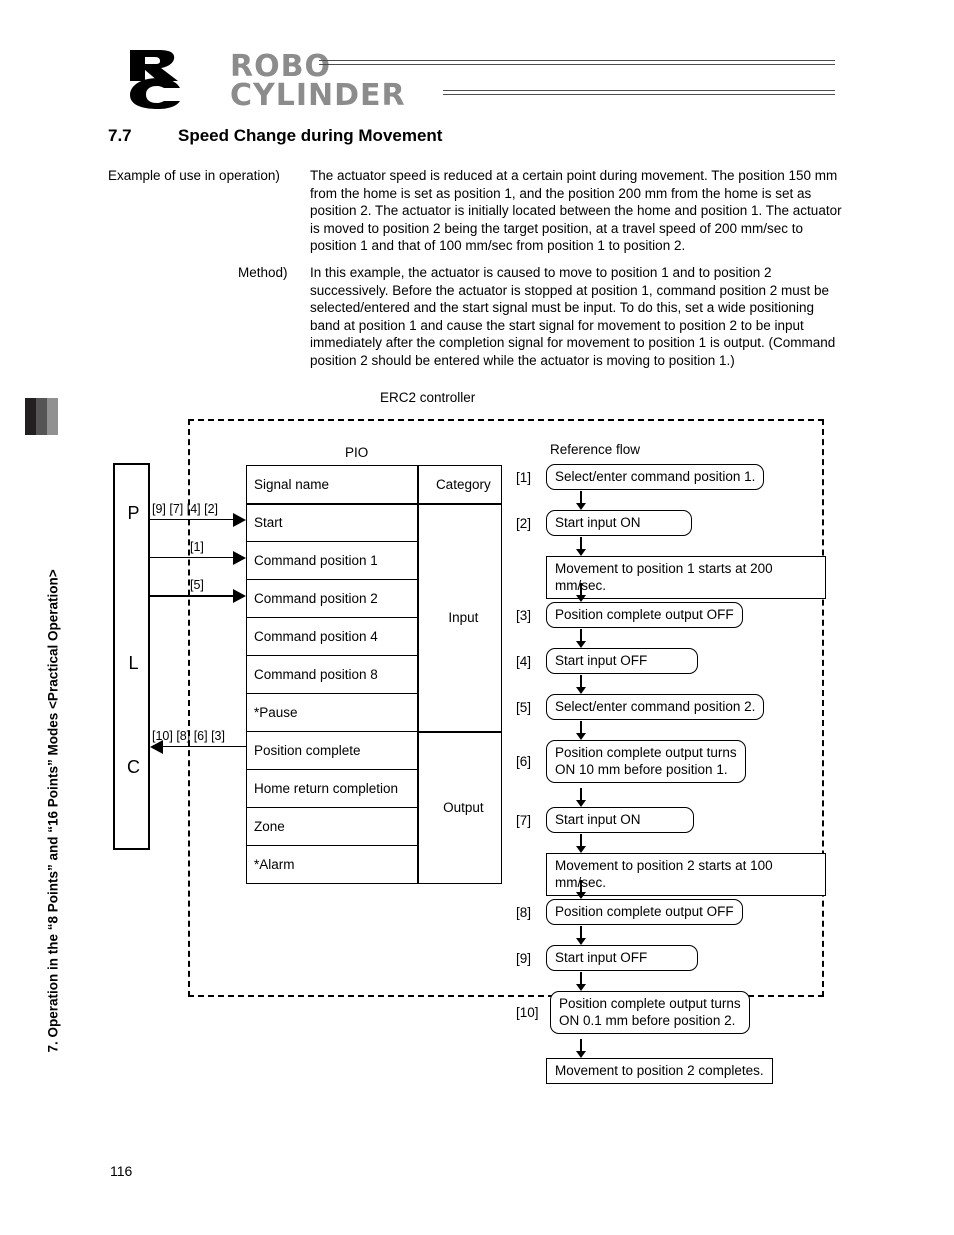  I want to click on header-rule-top, so click(577, 62).